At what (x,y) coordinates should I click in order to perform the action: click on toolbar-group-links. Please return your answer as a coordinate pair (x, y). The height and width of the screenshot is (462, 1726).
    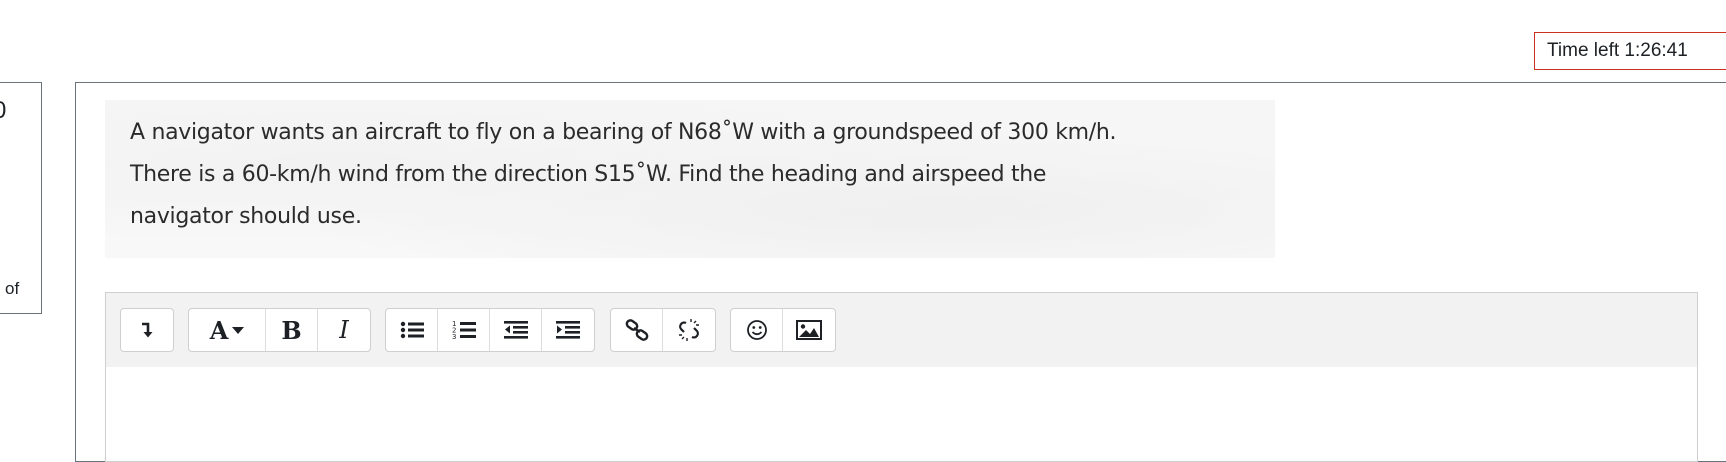
    Looking at the image, I should click on (663, 330).